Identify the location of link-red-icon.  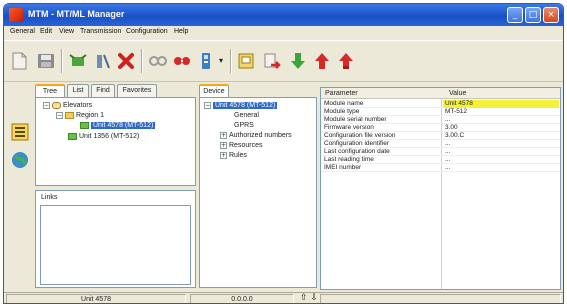
(182, 61).